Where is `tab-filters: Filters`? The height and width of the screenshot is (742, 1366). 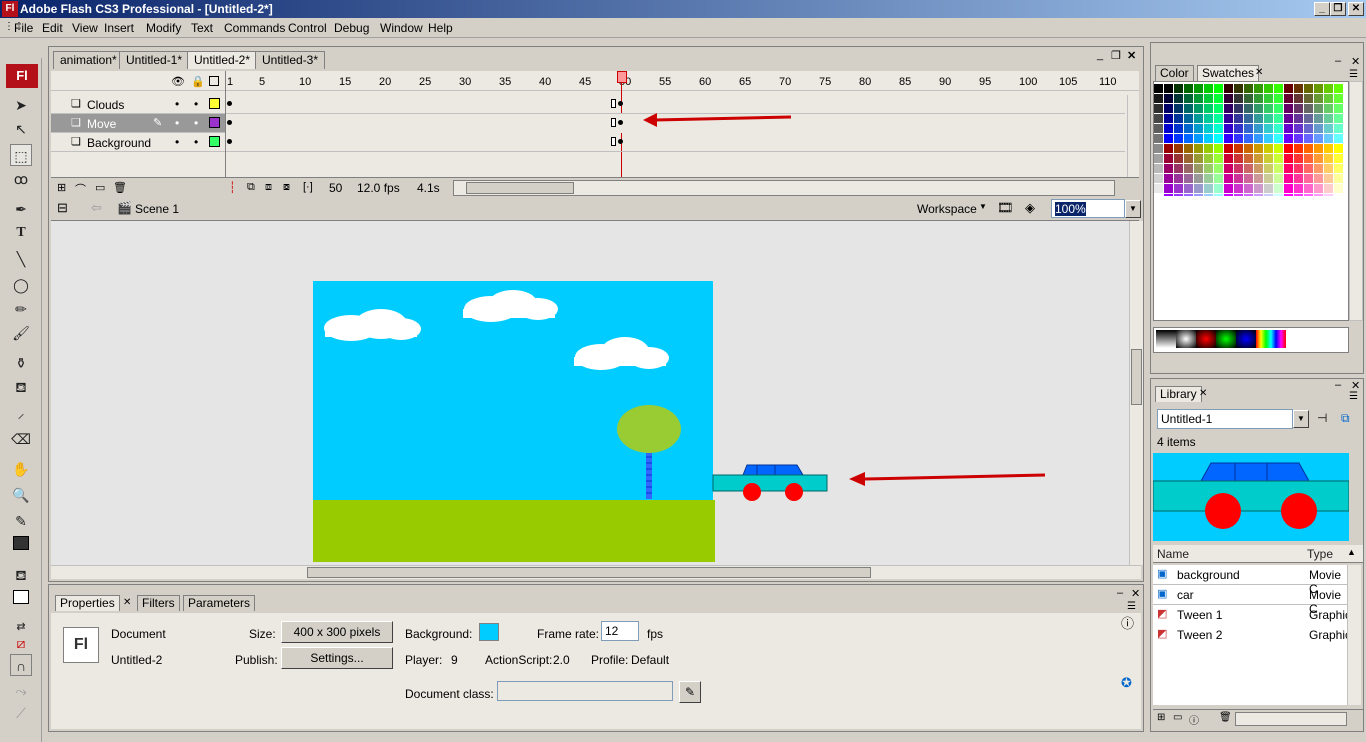 tab-filters: Filters is located at coordinates (158, 603).